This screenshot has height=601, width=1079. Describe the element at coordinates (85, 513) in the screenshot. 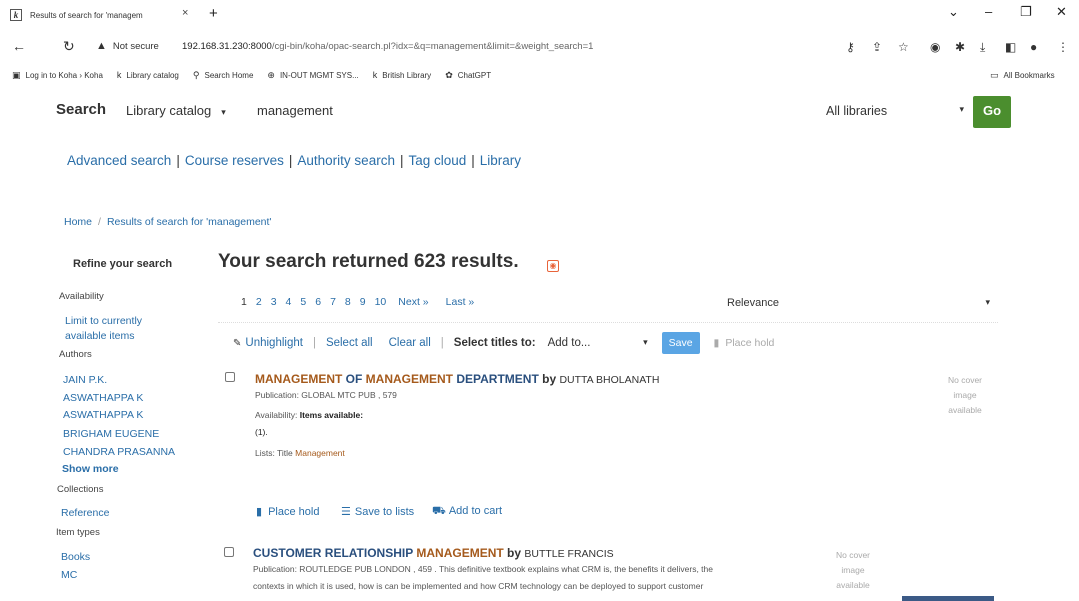

I see `collection-facet: Reference` at that location.